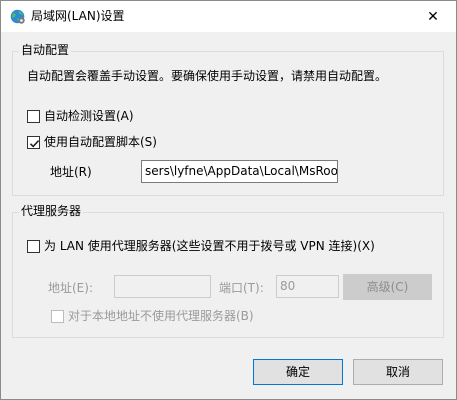 The height and width of the screenshot is (400, 457). Describe the element at coordinates (387, 287) in the screenshot. I see `advanced-button: 高级(C)` at that location.